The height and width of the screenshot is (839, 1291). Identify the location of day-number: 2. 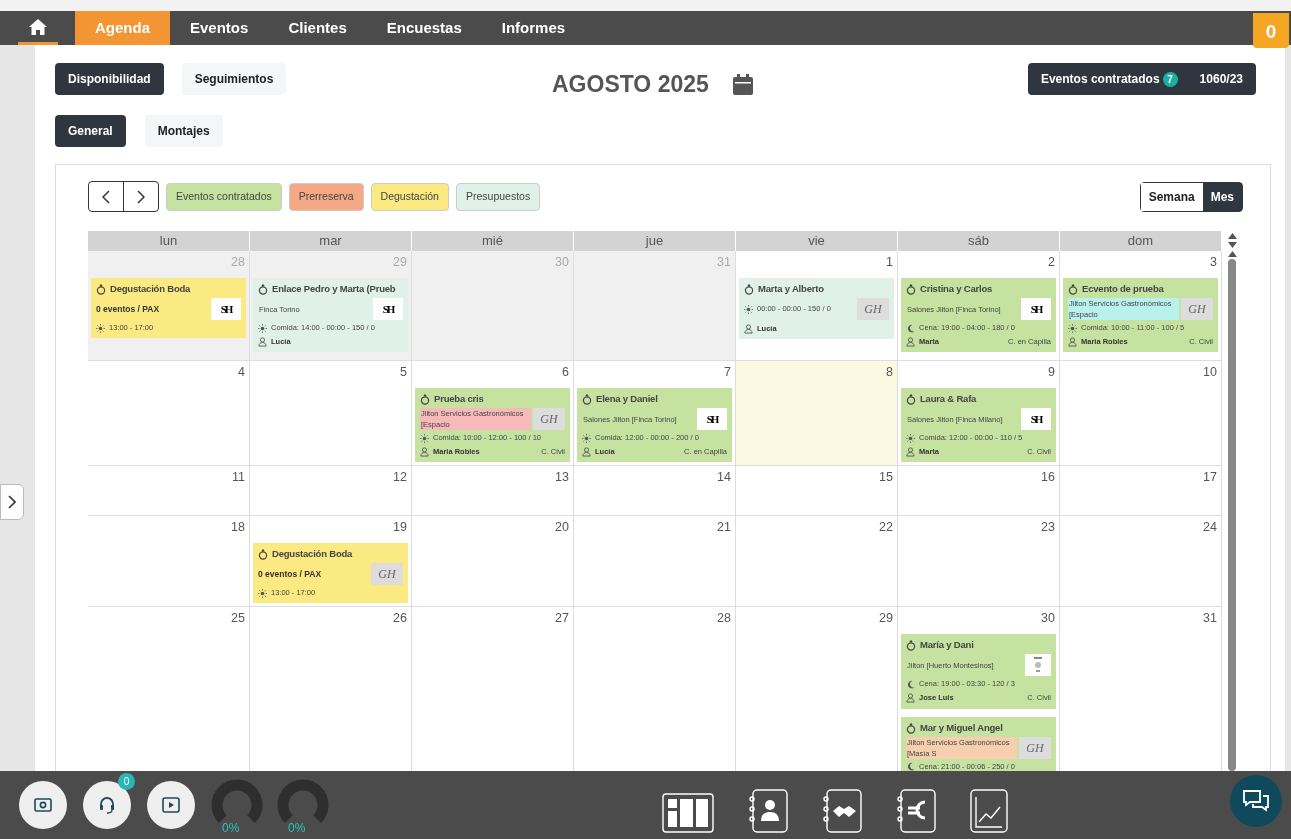
(1051, 262).